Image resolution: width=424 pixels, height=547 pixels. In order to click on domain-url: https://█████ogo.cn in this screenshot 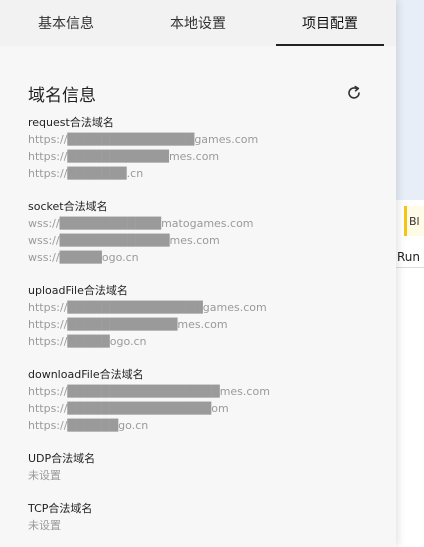, I will do `click(87, 341)`.